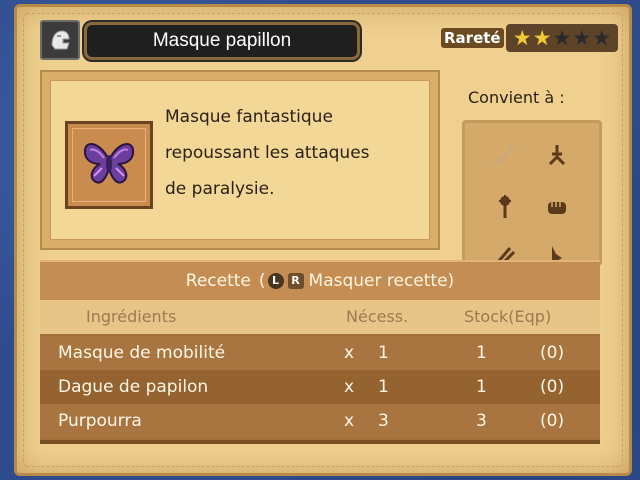  What do you see at coordinates (249, 117) in the screenshot?
I see `description-line: Masque fantastique` at bounding box center [249, 117].